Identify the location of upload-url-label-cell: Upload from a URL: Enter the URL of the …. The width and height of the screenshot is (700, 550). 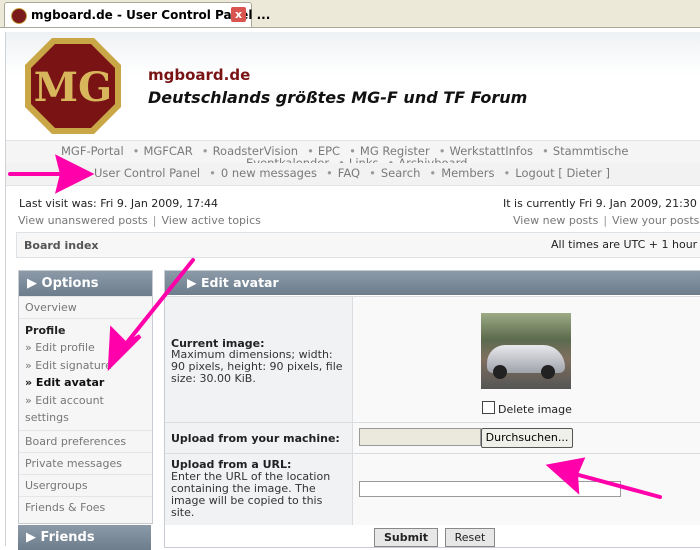
(259, 489).